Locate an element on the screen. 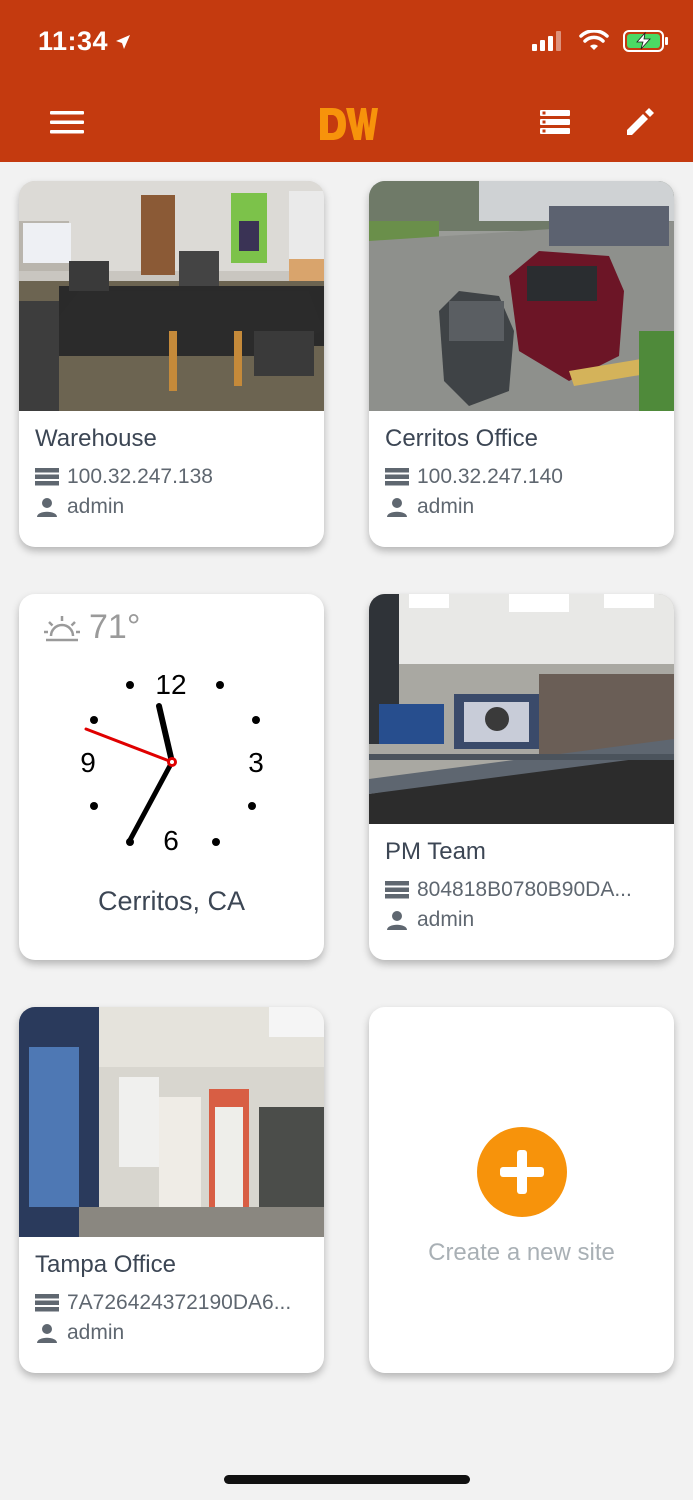  site-card-pm-team: PM Team 804818B0780B90DA... admin is located at coordinates (521, 777).